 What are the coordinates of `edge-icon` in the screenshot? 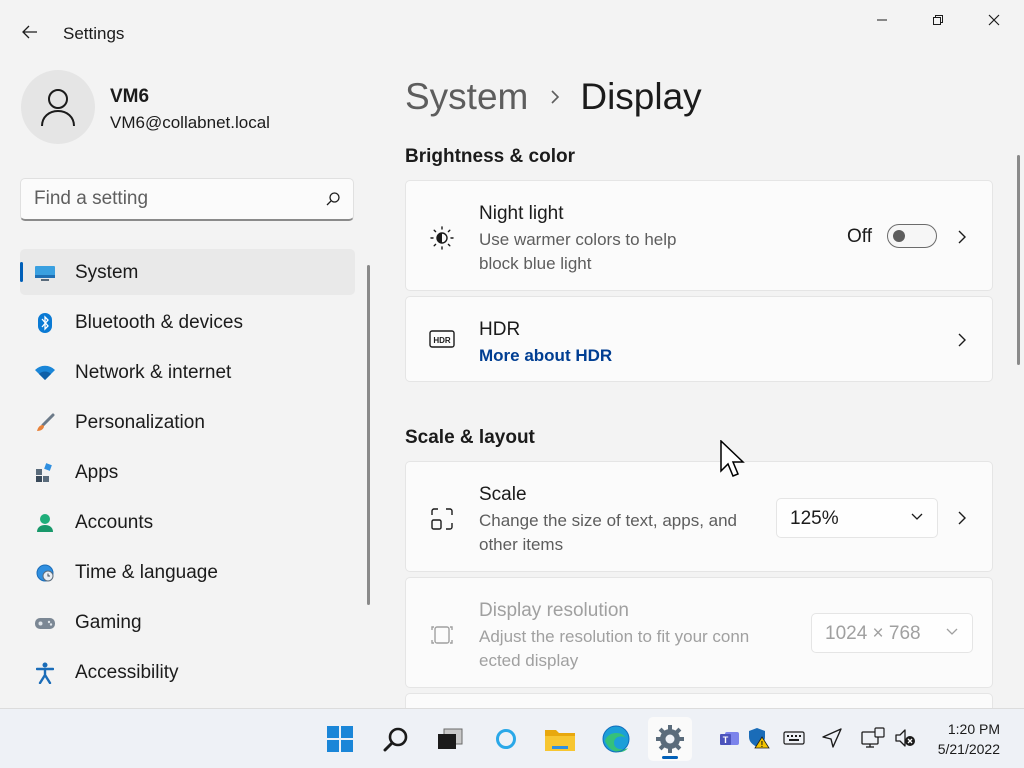 It's located at (616, 739).